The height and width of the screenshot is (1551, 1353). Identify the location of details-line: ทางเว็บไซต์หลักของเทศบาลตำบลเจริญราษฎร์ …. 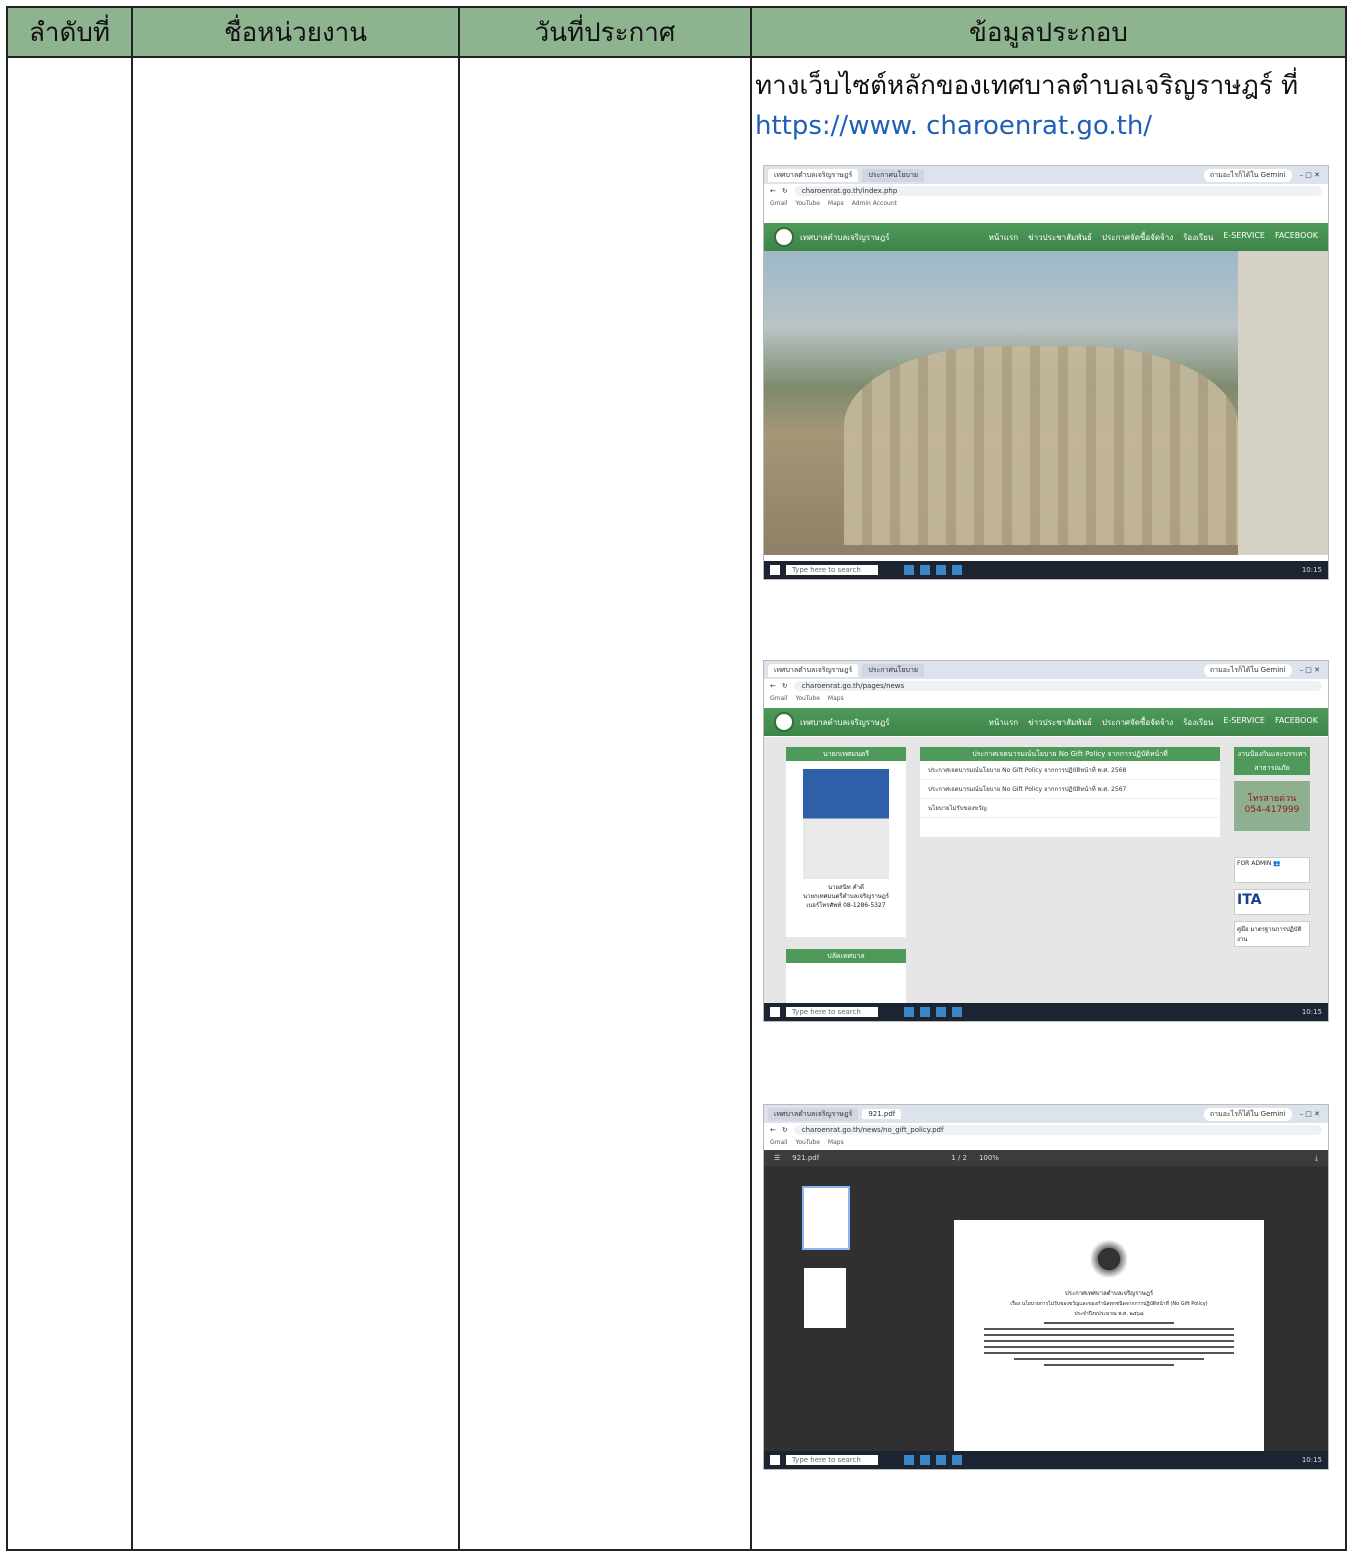
(1027, 86).